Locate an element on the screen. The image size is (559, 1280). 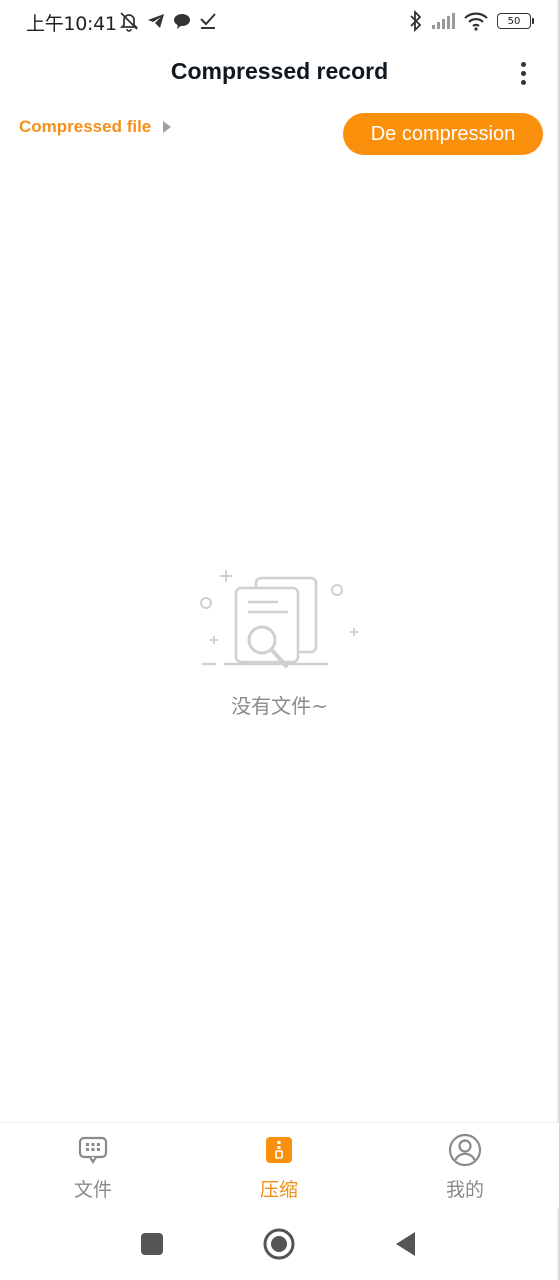
signal-icon is located at coordinates (443, 21).